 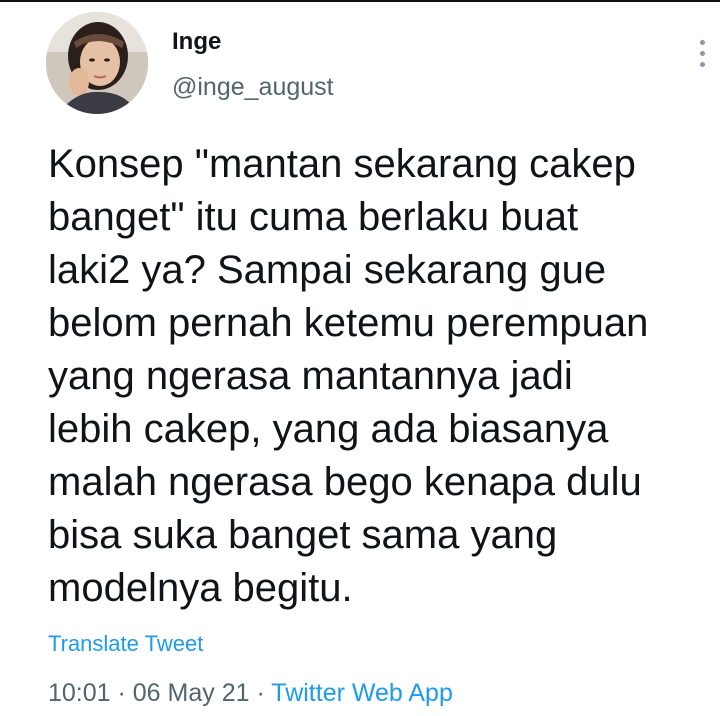 I want to click on top-divider, so click(x=360, y=1).